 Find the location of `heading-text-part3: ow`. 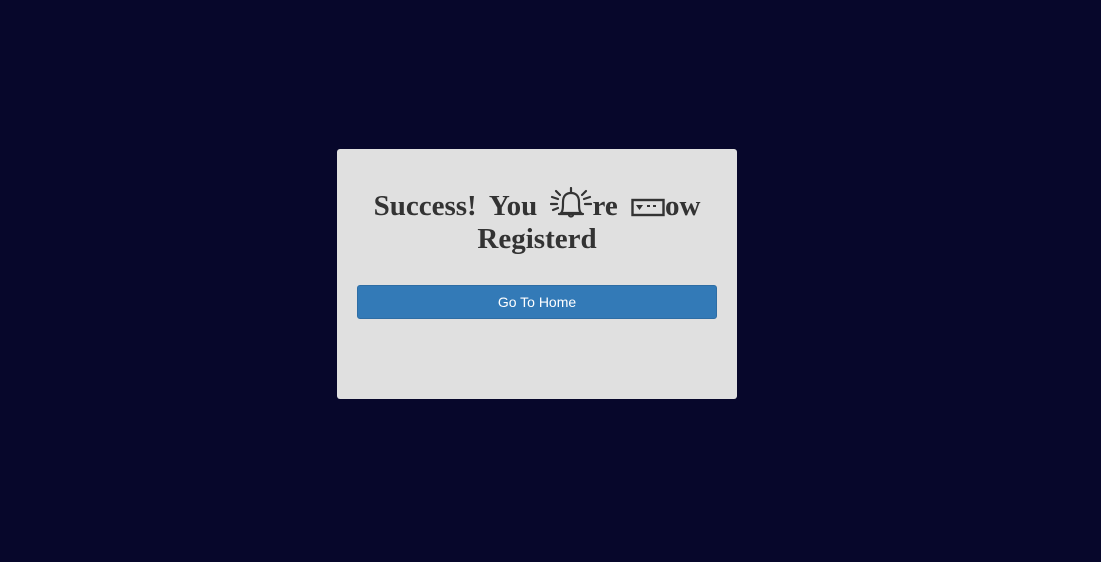

heading-text-part3: ow is located at coordinates (682, 206).